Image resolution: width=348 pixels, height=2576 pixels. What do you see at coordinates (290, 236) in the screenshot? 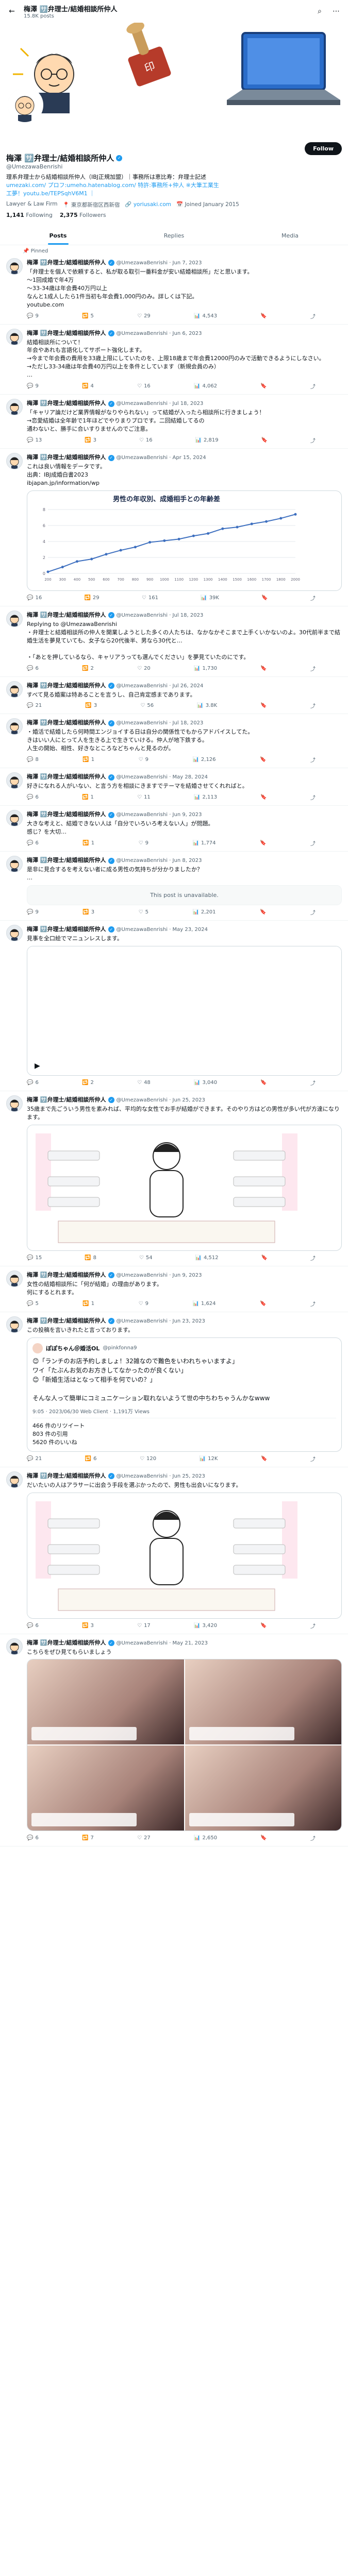
I see `tab-media: Media` at bounding box center [290, 236].